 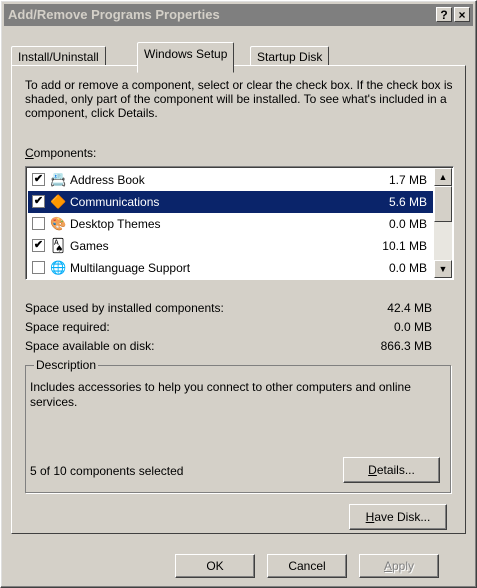 What do you see at coordinates (399, 566) in the screenshot?
I see `apply-button: Apply` at bounding box center [399, 566].